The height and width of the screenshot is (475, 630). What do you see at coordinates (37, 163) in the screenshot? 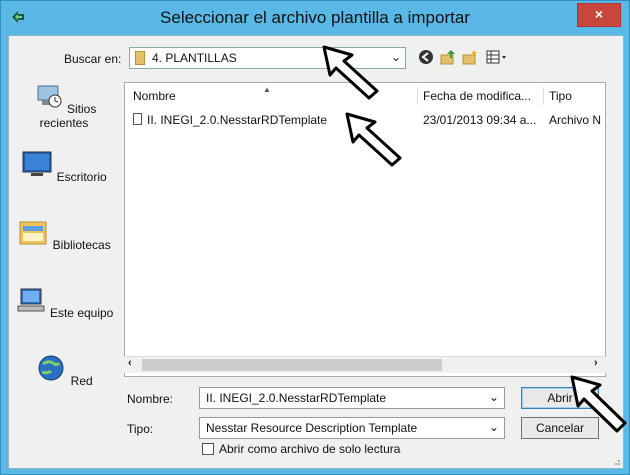
I see `desktop-icon` at bounding box center [37, 163].